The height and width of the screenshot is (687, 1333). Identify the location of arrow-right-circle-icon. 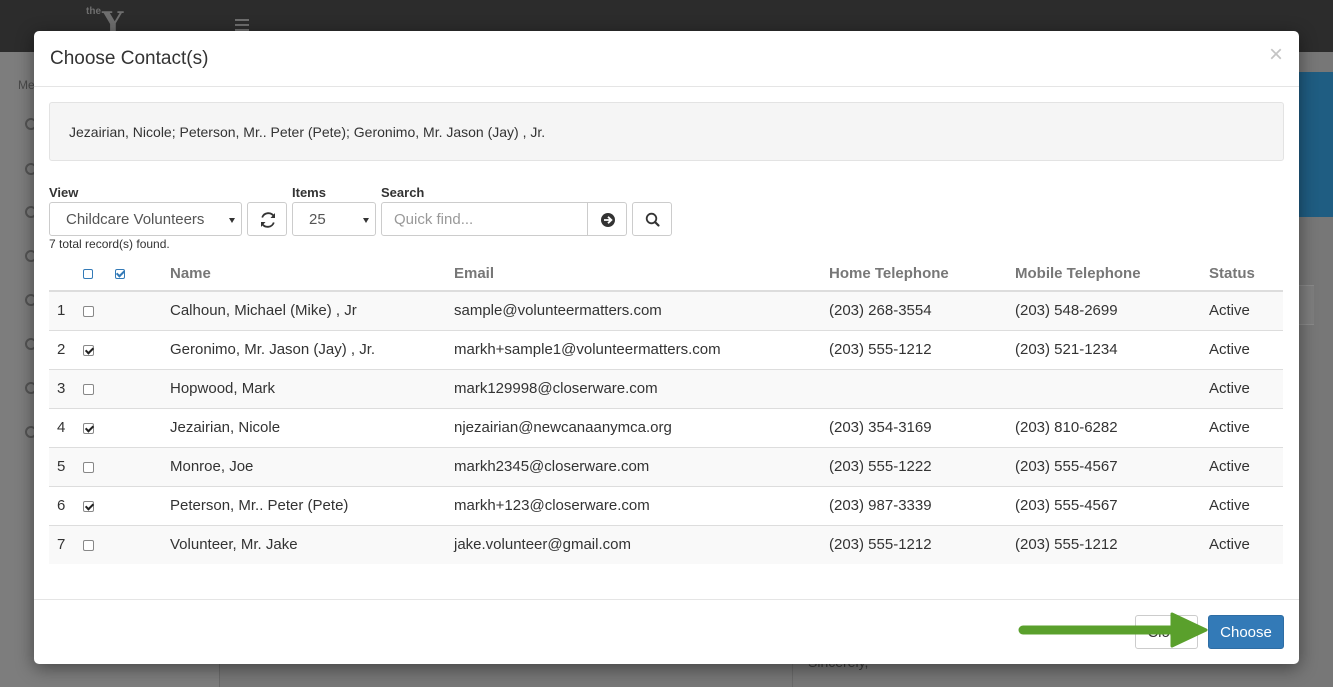
(608, 220).